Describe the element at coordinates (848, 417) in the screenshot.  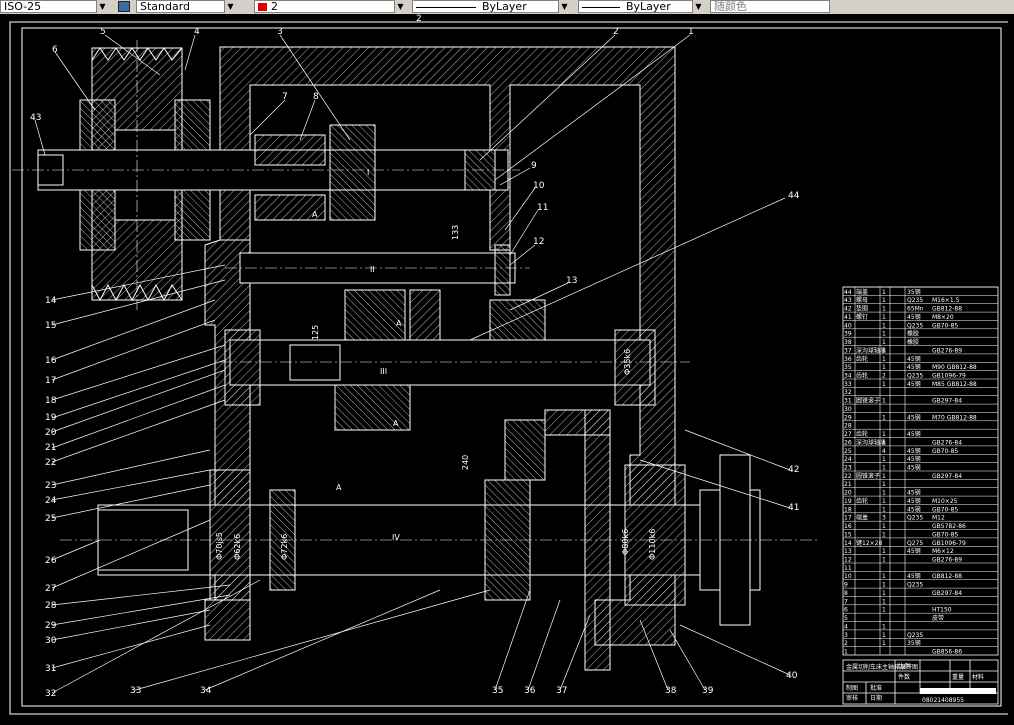
I see `bom-cell: 29` at that location.